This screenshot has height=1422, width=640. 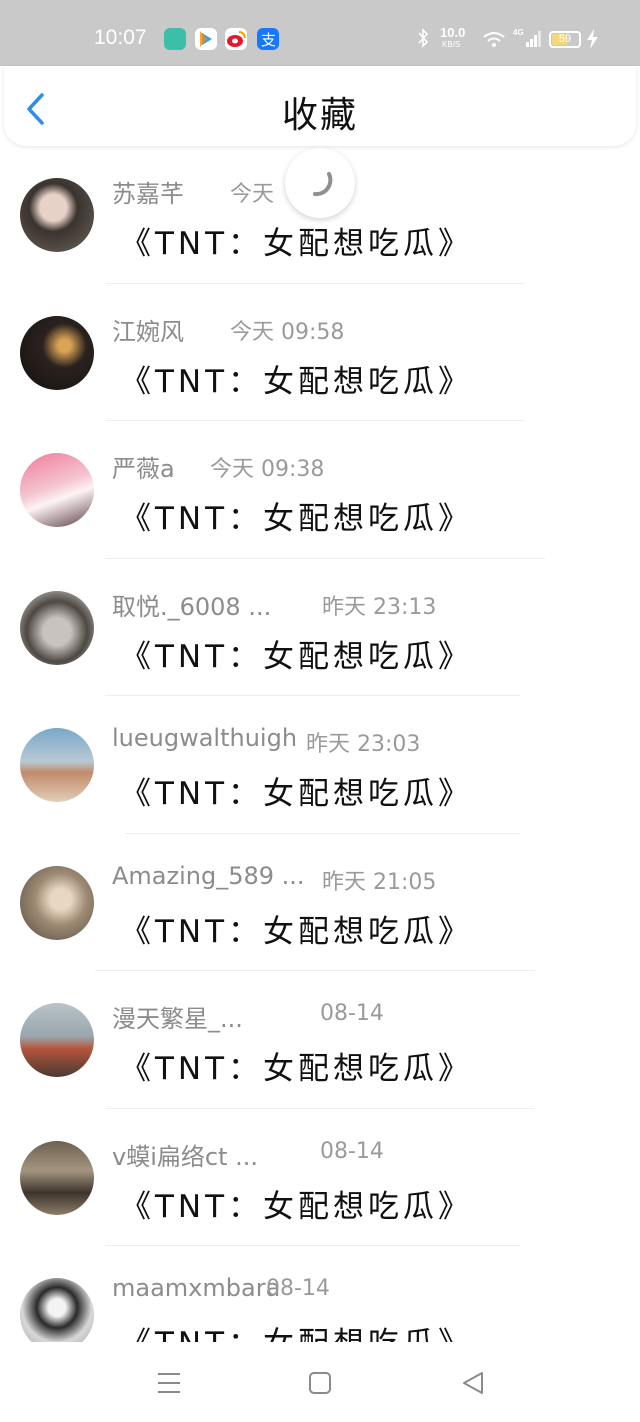 What do you see at coordinates (320, 490) in the screenshot?
I see `list-item: 严薇a 今天 09:38 《TNT：女配想吃瓜》` at bounding box center [320, 490].